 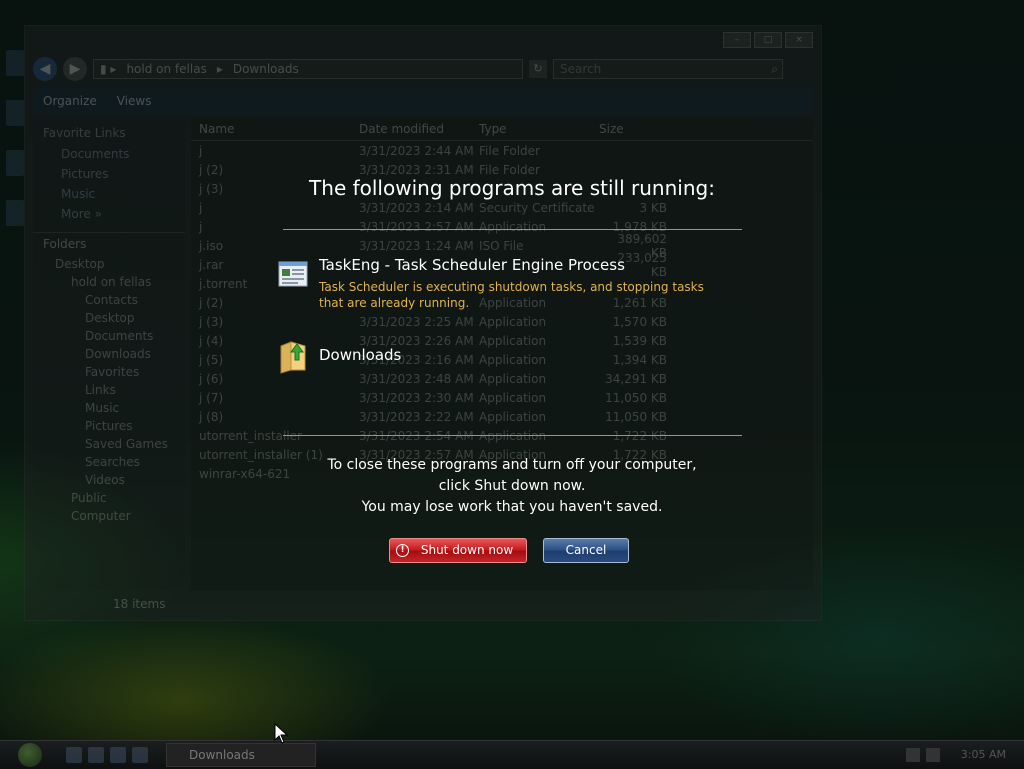 What do you see at coordinates (281, 733) in the screenshot?
I see `mouse-pointer-icon` at bounding box center [281, 733].